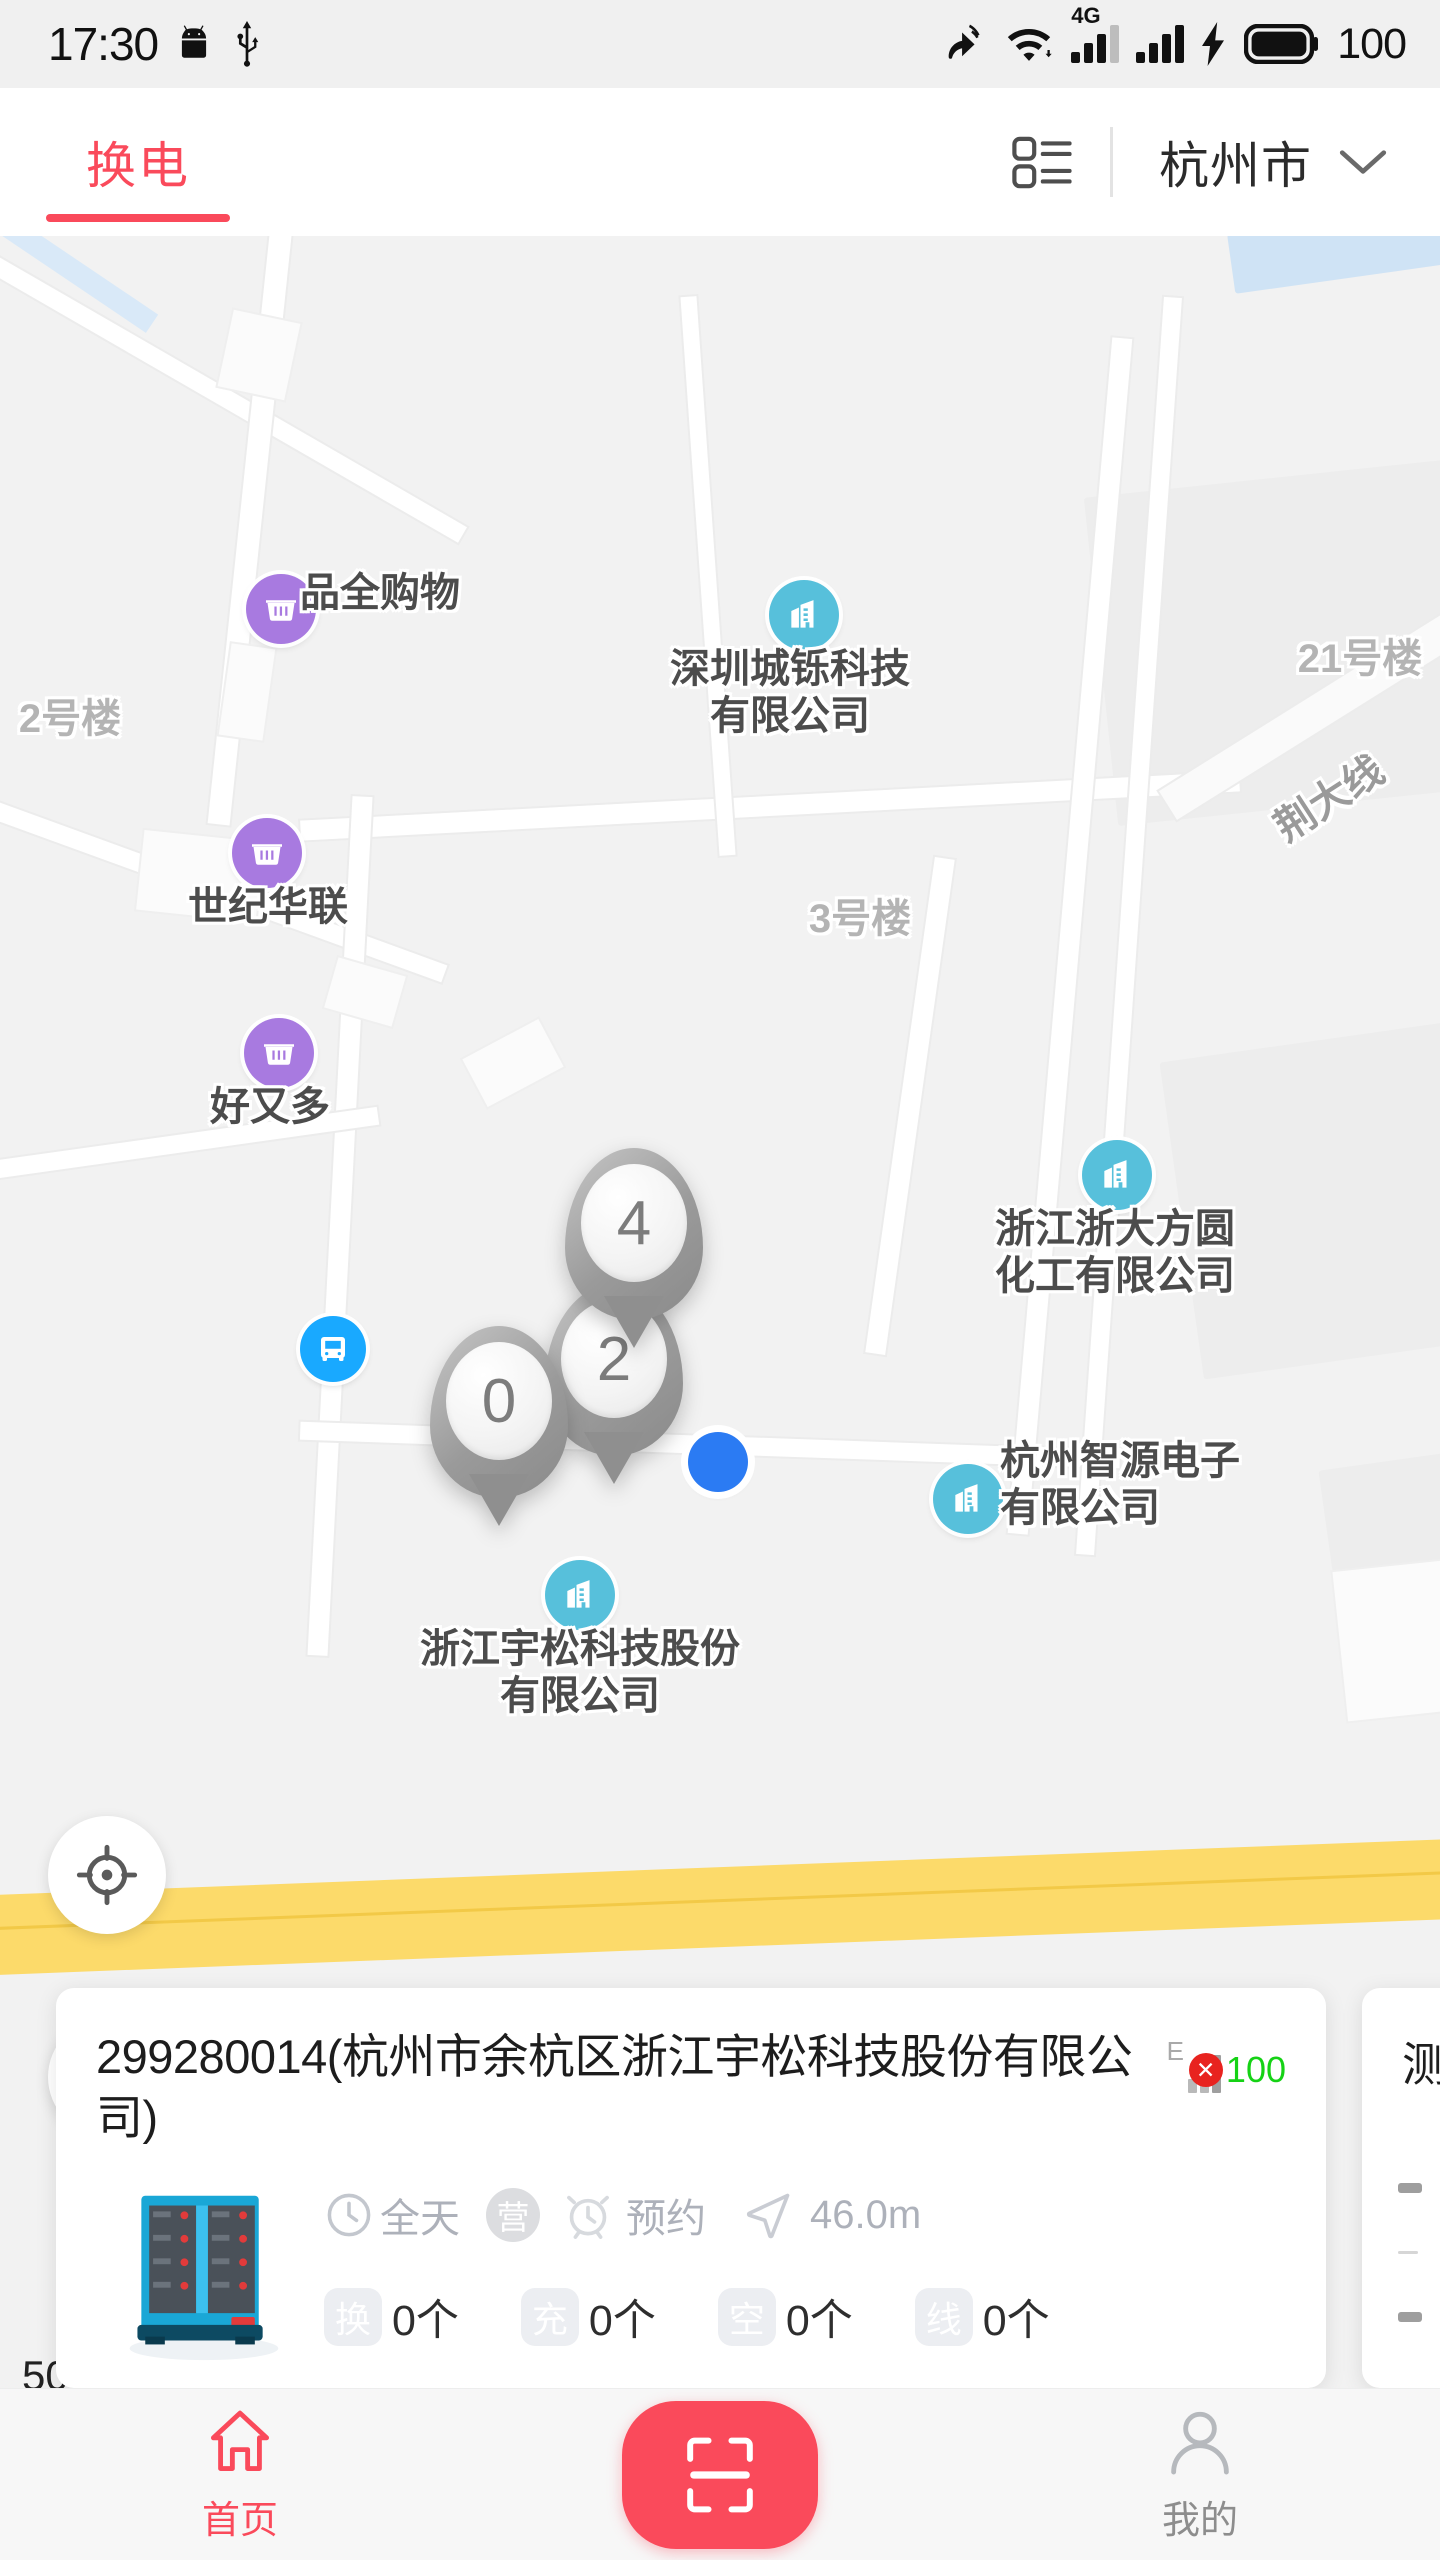 This screenshot has width=1440, height=2560. Describe the element at coordinates (1255, 2069) in the screenshot. I see `signal-value: 100` at that location.